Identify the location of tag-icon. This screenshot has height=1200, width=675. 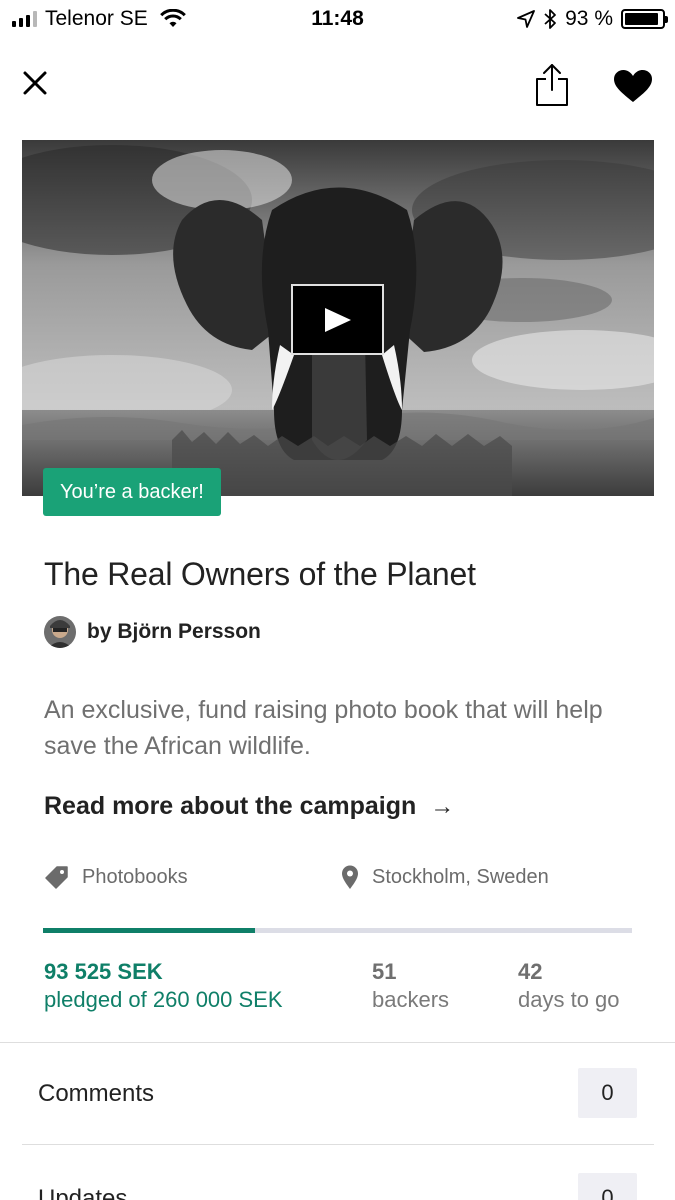
(56, 877).